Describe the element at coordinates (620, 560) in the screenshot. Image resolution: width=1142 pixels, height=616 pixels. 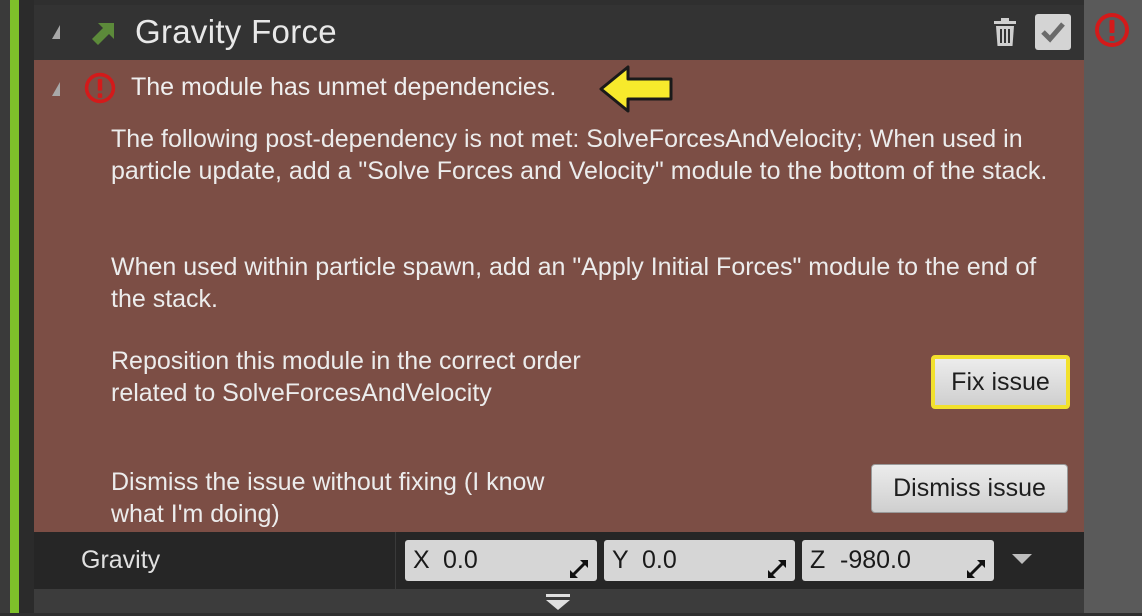
I see `y-axis-label: Y` at that location.